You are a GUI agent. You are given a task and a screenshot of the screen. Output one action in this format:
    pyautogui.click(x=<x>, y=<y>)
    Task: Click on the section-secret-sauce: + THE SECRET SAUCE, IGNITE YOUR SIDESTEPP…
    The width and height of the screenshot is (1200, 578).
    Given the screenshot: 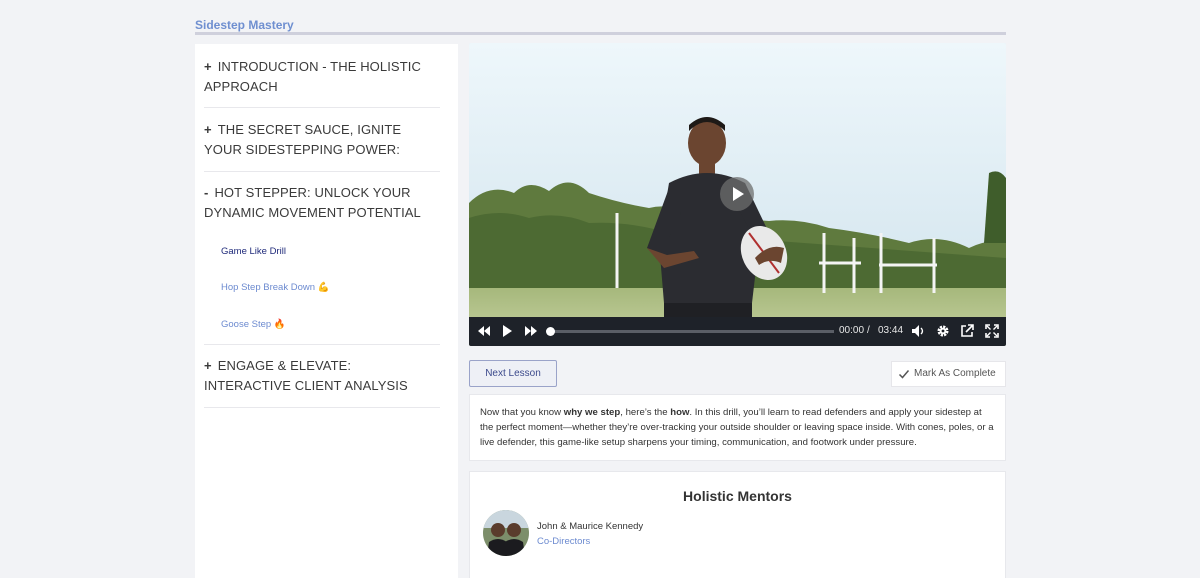 What is the action you would take?
    pyautogui.click(x=322, y=146)
    